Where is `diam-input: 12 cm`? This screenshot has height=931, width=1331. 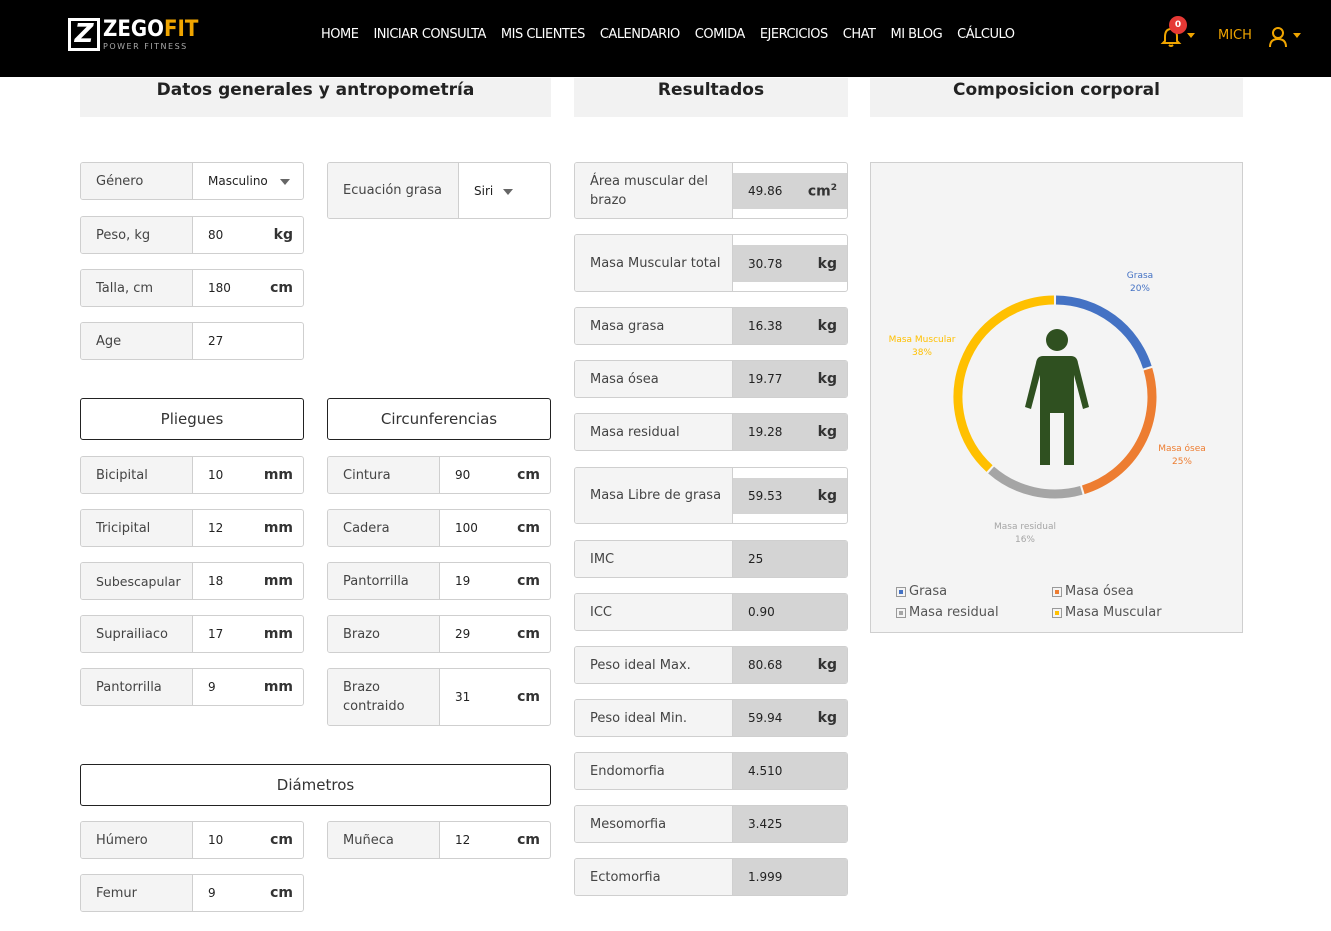 diam-input: 12 cm is located at coordinates (495, 840).